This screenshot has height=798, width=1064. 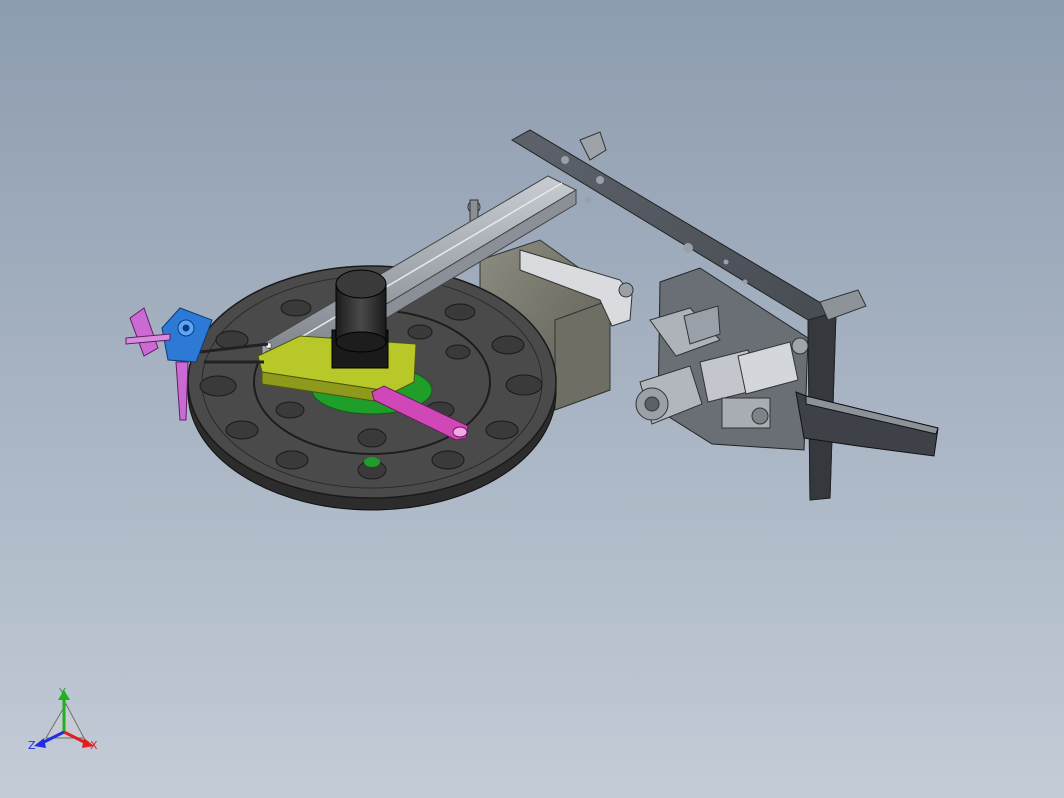 I want to click on orientation-triad: Y X Z, so click(x=67, y=722).